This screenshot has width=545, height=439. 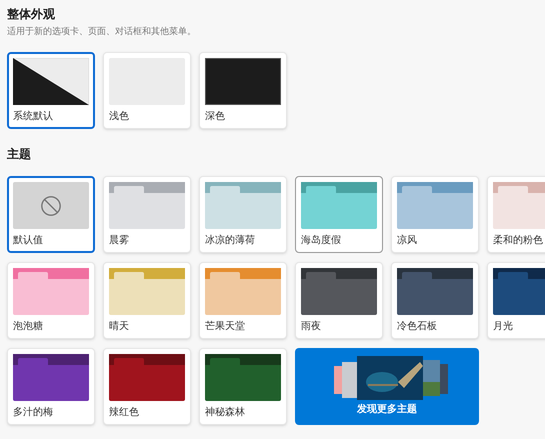 I want to click on theme-label: 晨雾, so click(x=119, y=241).